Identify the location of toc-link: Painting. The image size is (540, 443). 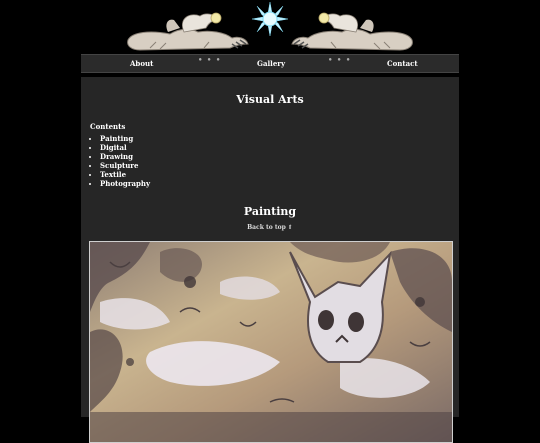
(116, 138).